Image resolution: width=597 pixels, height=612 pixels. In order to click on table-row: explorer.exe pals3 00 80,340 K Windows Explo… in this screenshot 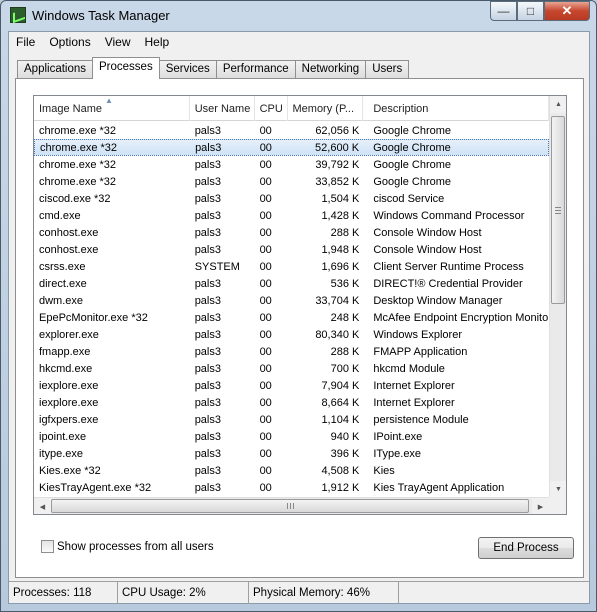, I will do `click(291, 334)`.